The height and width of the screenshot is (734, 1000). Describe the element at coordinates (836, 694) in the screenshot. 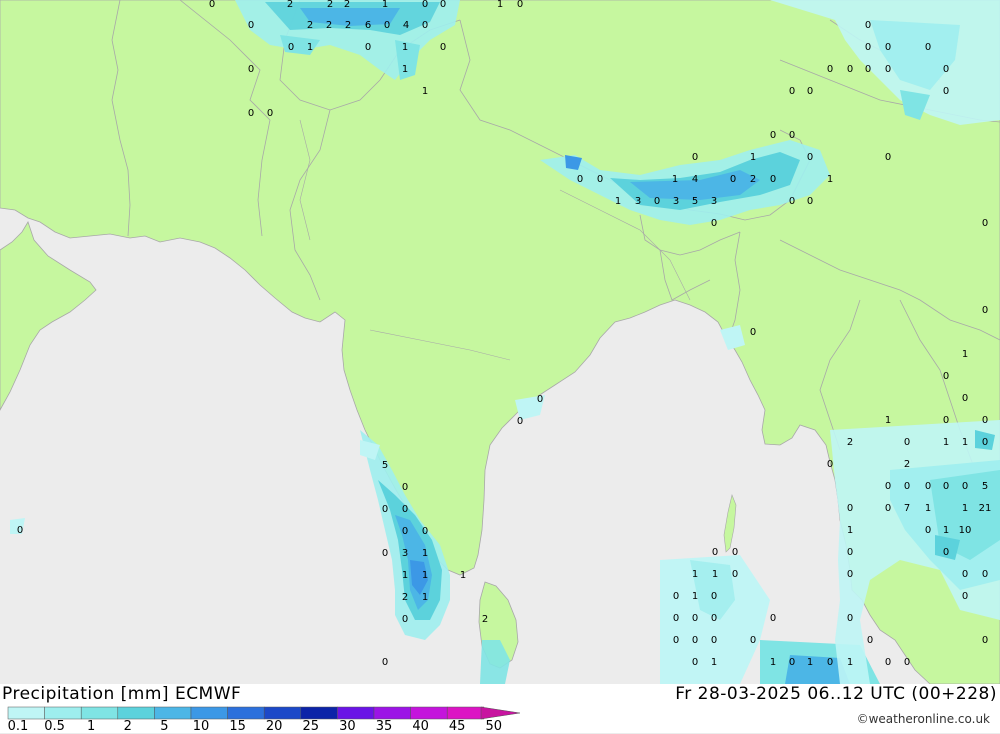

I see `valid-time: Fr 28-03-2025 06..12 UTC (00+228)` at that location.